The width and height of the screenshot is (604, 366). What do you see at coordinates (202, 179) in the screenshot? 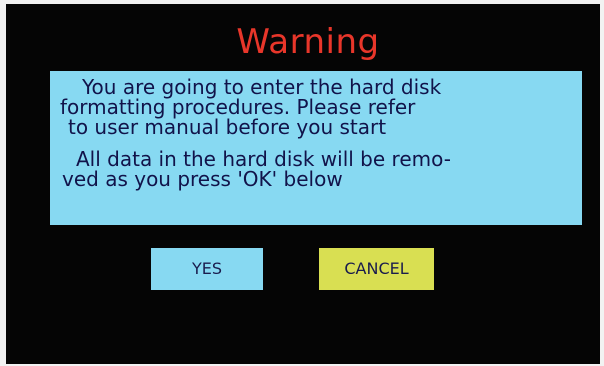
I see `message-line-5: ved as you press 'OK' below` at bounding box center [202, 179].